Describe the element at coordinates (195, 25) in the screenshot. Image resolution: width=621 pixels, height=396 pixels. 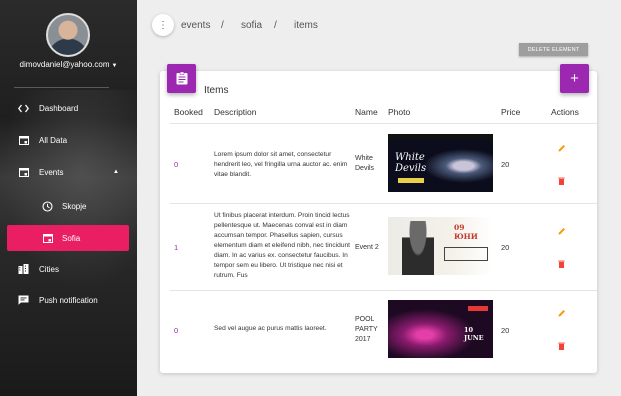
I see `breadcrumb-events: events` at that location.